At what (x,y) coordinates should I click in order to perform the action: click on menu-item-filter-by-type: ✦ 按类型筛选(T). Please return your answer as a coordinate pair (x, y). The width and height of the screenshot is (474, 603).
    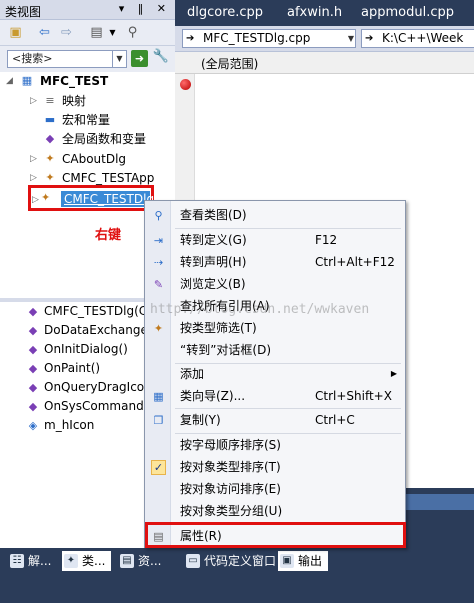
    Looking at the image, I should click on (275, 328).